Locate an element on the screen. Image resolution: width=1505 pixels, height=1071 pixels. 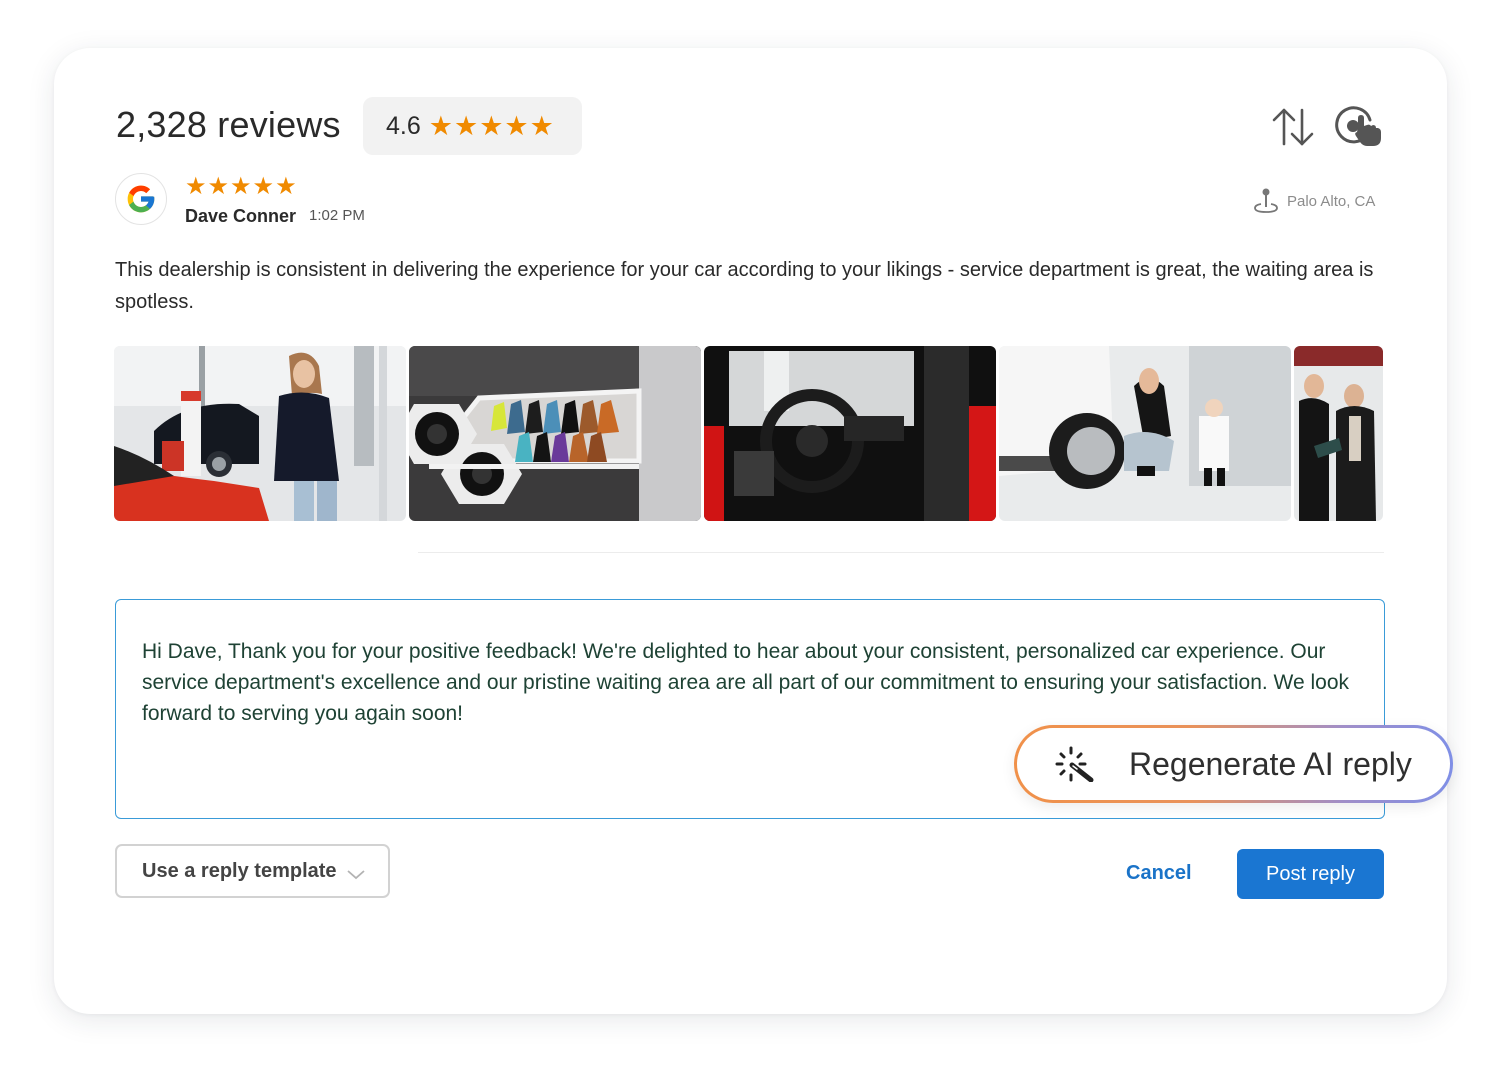
showroom-woman-photo is located at coordinates (260, 433).